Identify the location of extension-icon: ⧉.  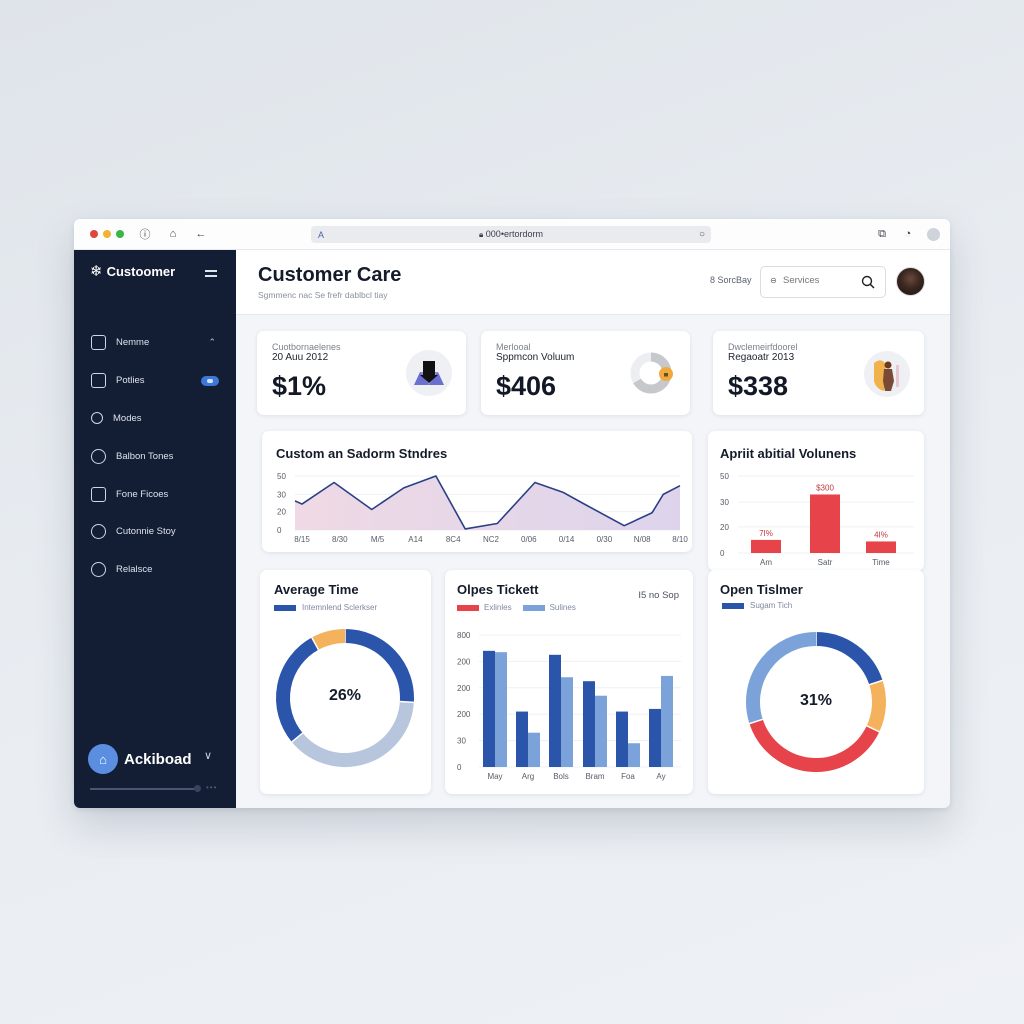
(882, 234).